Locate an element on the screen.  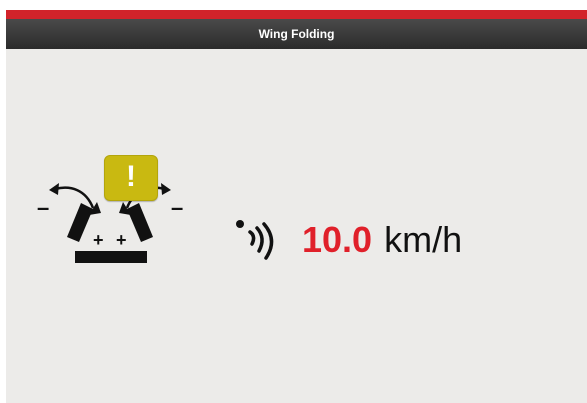
wing-left-plus: + is located at coordinates (98, 240).